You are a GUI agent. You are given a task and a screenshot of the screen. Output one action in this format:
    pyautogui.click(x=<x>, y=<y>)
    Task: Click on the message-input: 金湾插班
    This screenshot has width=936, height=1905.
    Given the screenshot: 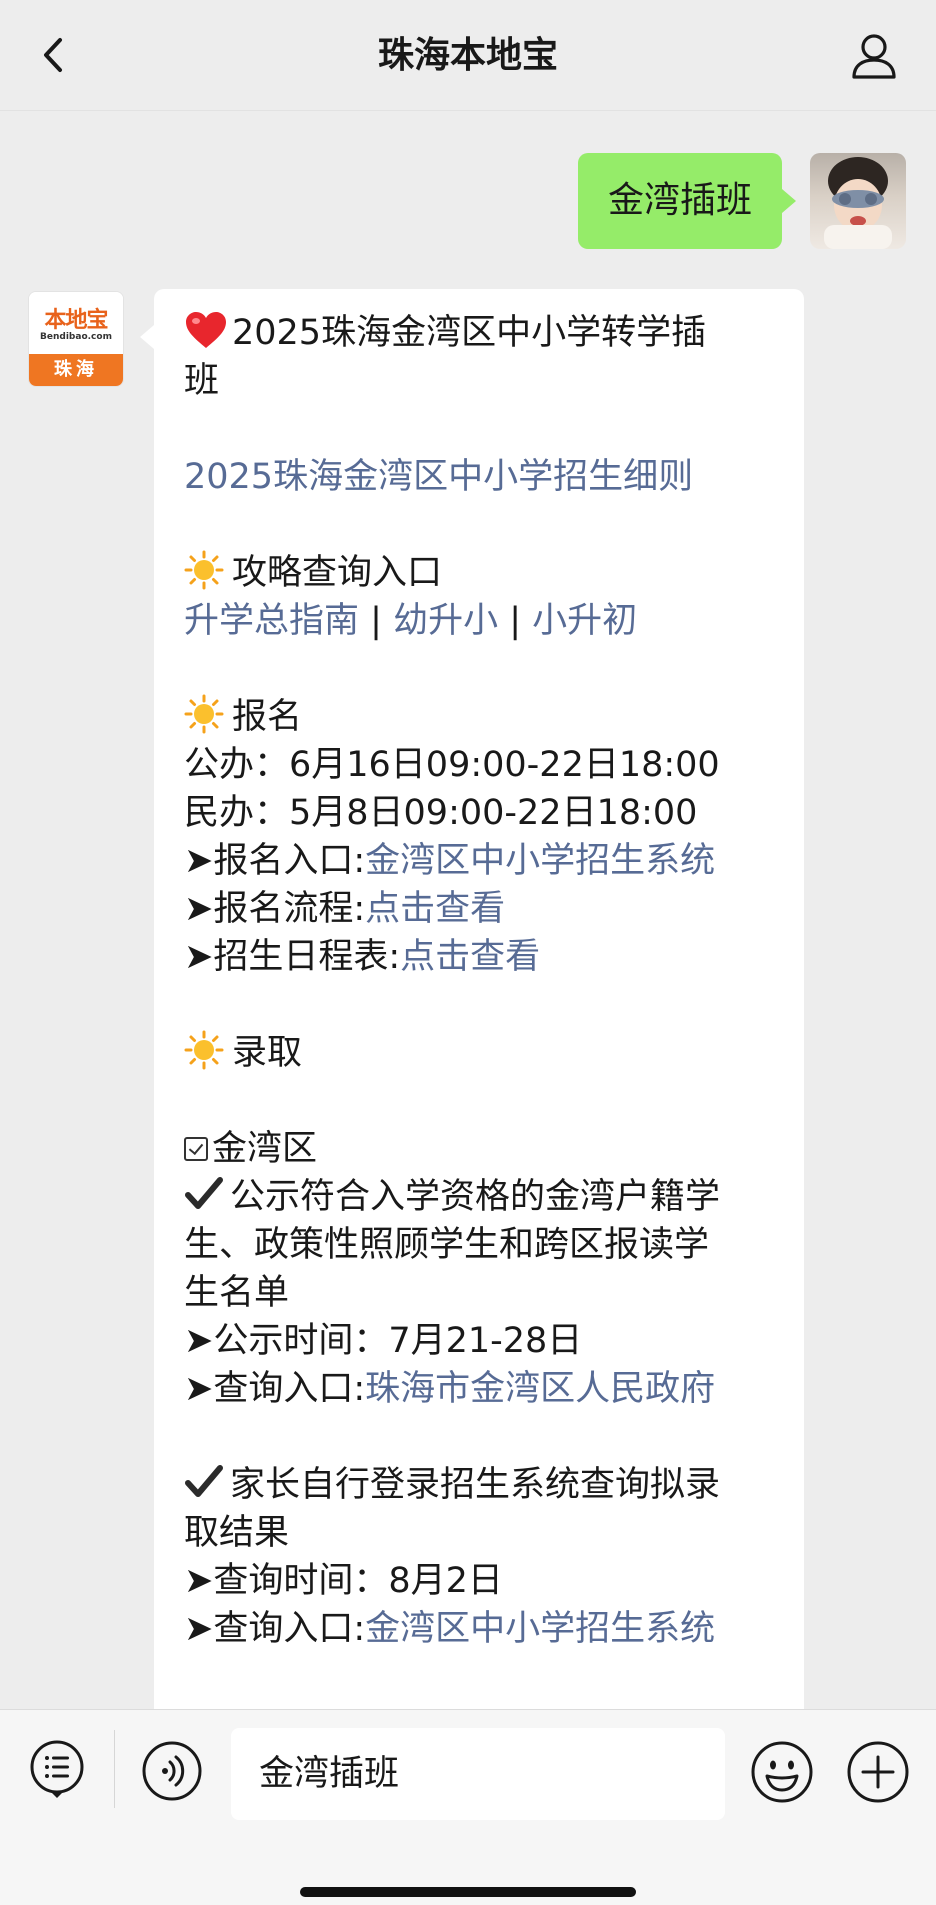 What is the action you would take?
    pyautogui.click(x=478, y=1774)
    